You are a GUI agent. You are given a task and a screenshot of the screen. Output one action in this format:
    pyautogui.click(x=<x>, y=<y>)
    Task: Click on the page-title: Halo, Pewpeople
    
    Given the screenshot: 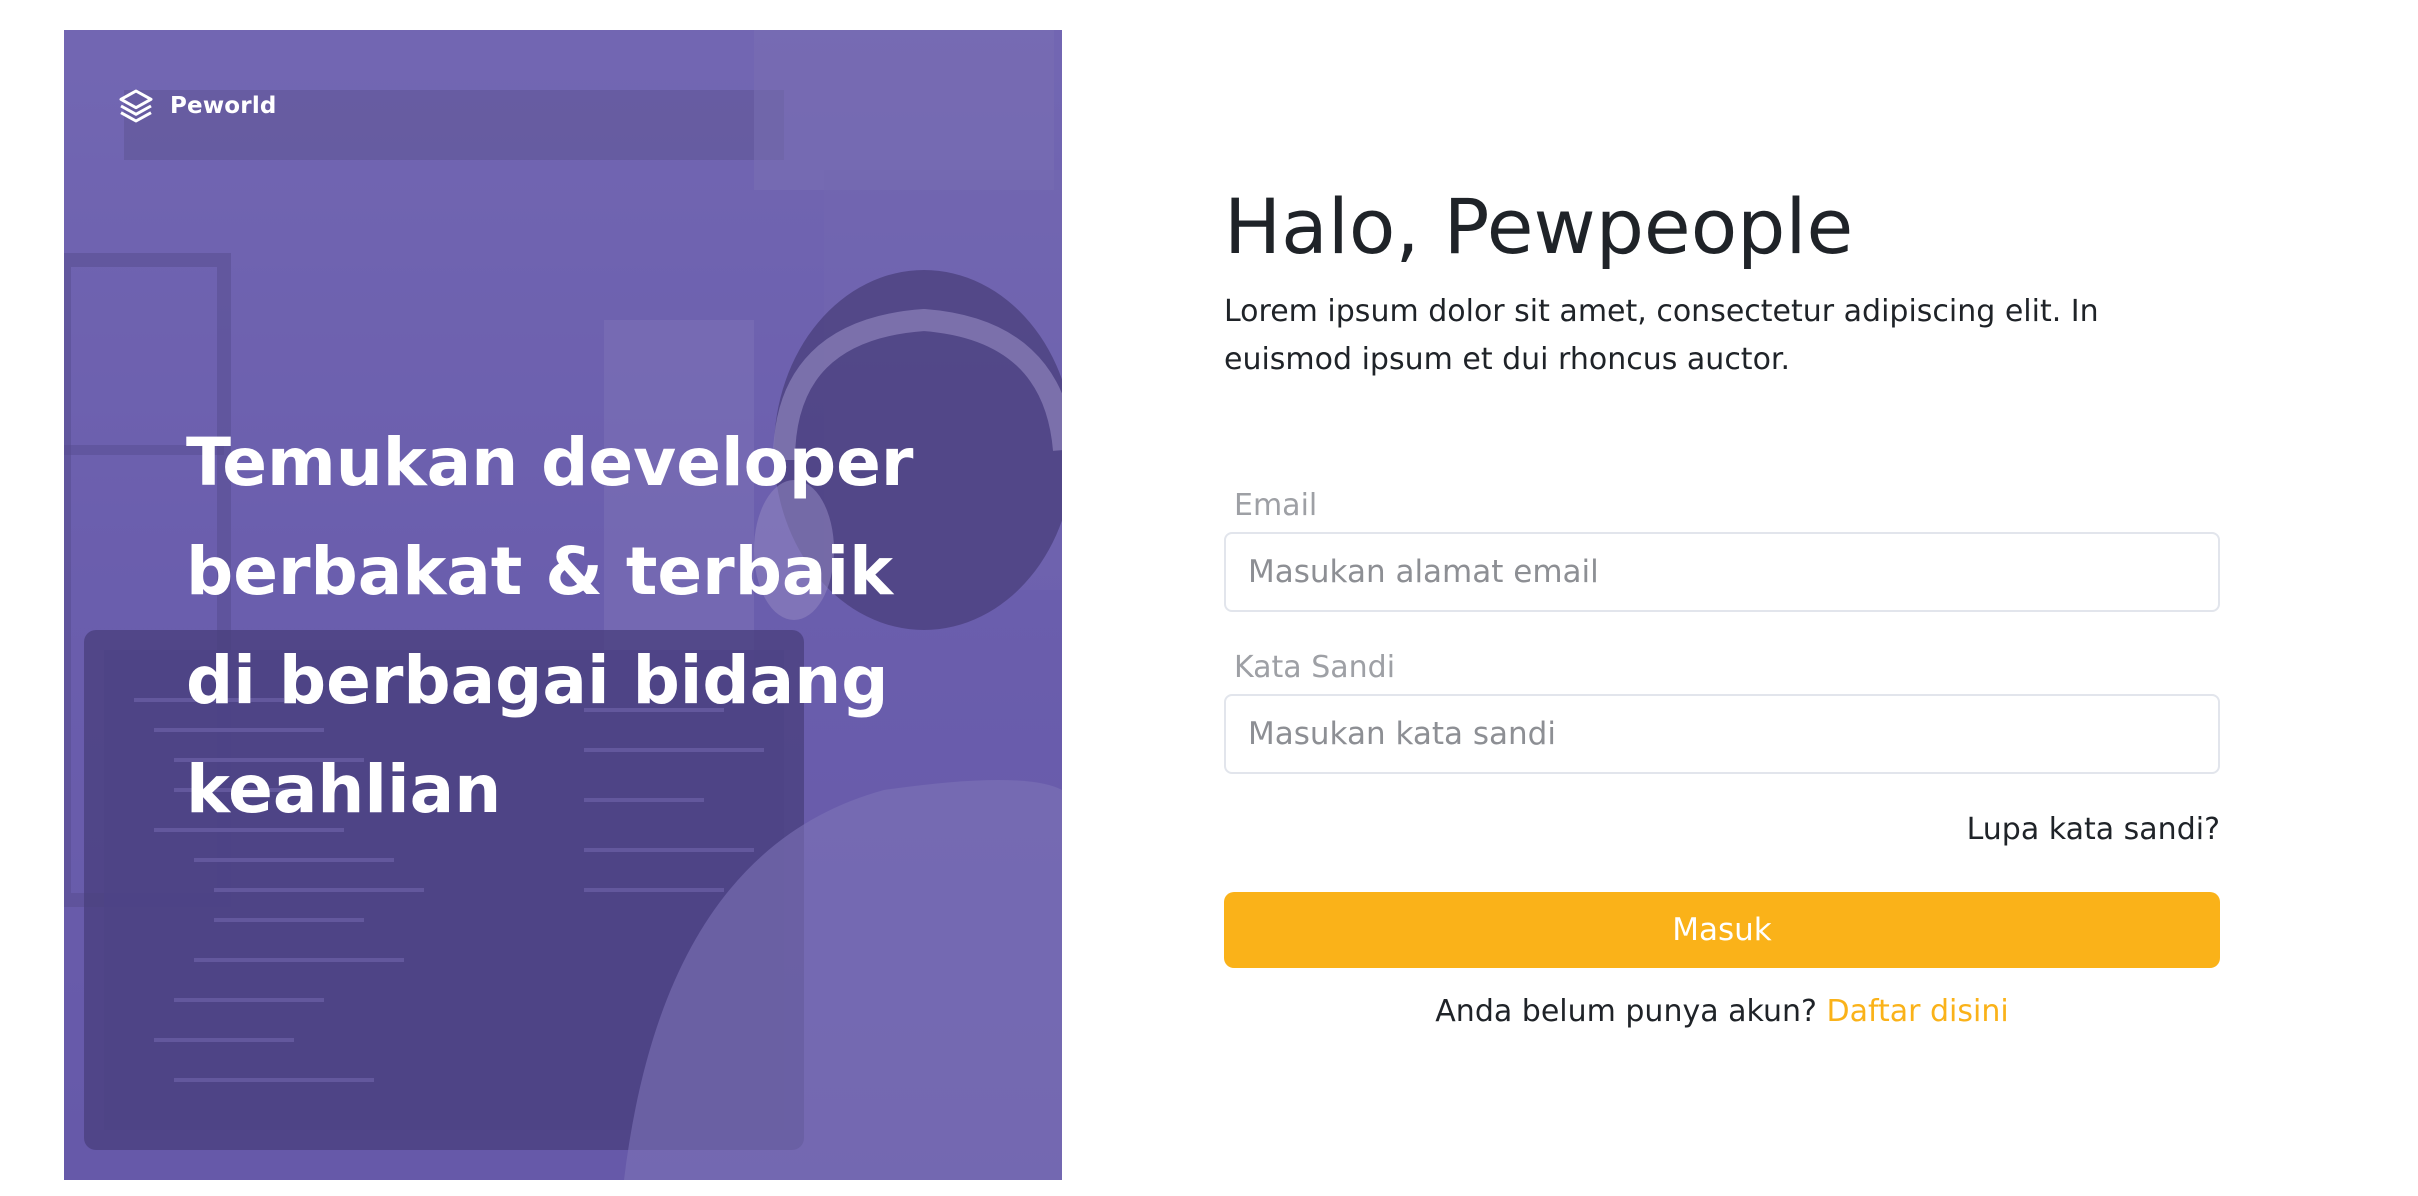 What is the action you would take?
    pyautogui.click(x=1539, y=226)
    